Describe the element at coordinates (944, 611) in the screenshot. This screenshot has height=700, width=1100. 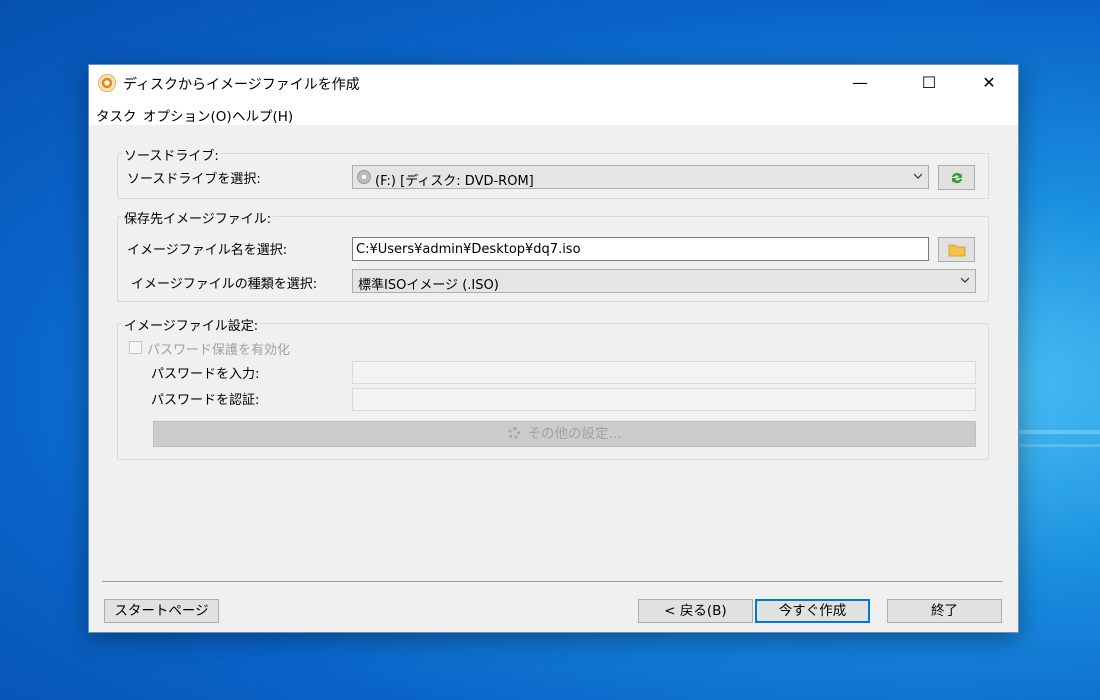
I see `finish-button: 終了` at that location.